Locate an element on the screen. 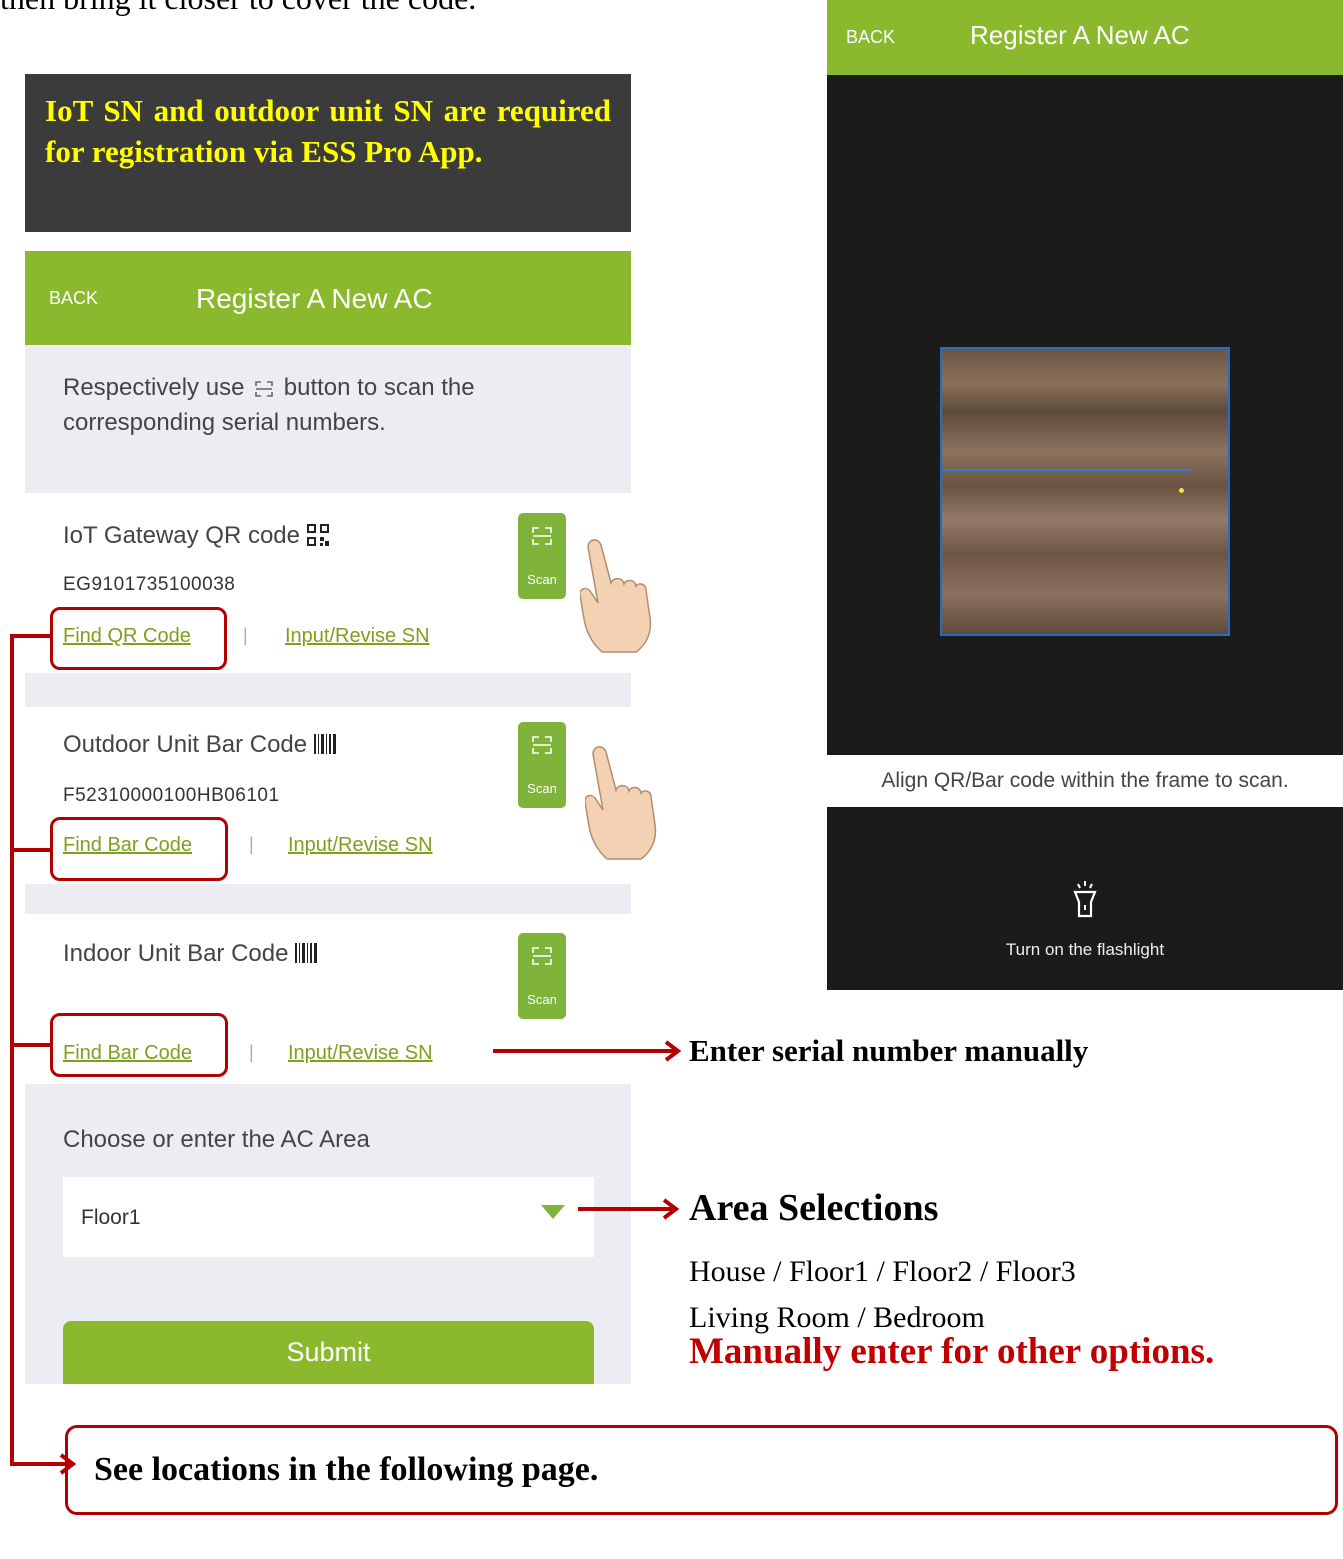 The height and width of the screenshot is (1559, 1343). see-locations-note: See locations in the following page. is located at coordinates (701, 1470).